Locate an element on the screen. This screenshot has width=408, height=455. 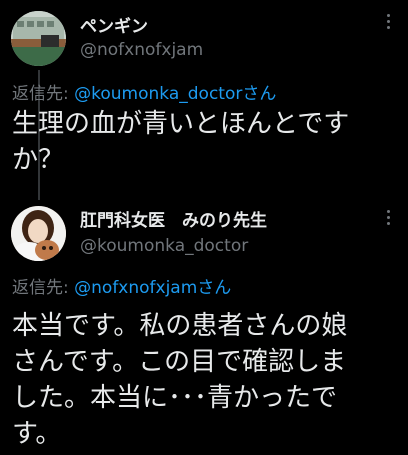
avatar-person-photo-icon is located at coordinates (38, 233).